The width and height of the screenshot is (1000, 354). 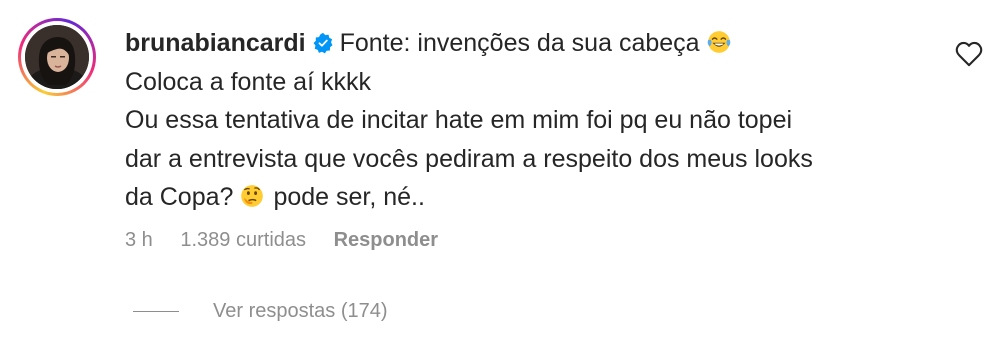 I want to click on comment-meta: 3 h 1.389 curtidas Responder, so click(x=292, y=240).